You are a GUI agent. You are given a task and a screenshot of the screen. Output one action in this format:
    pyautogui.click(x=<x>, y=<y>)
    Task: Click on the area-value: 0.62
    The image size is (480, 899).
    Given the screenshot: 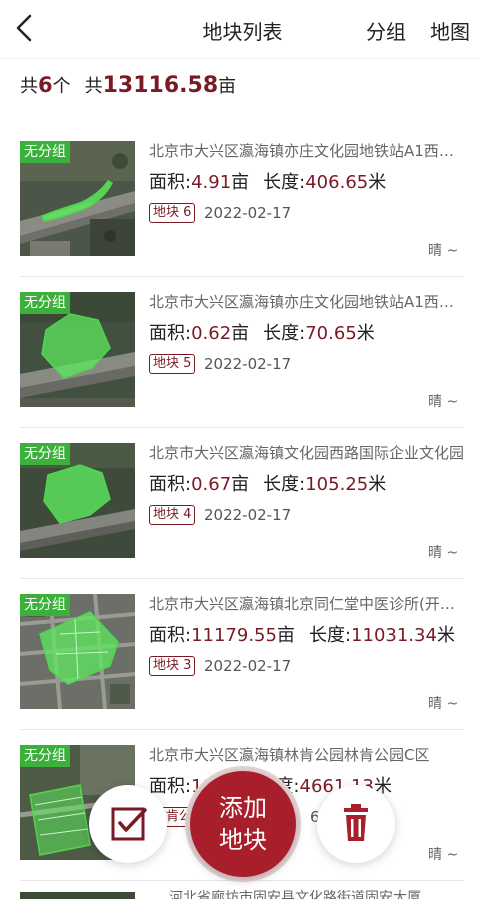 What is the action you would take?
    pyautogui.click(x=211, y=333)
    